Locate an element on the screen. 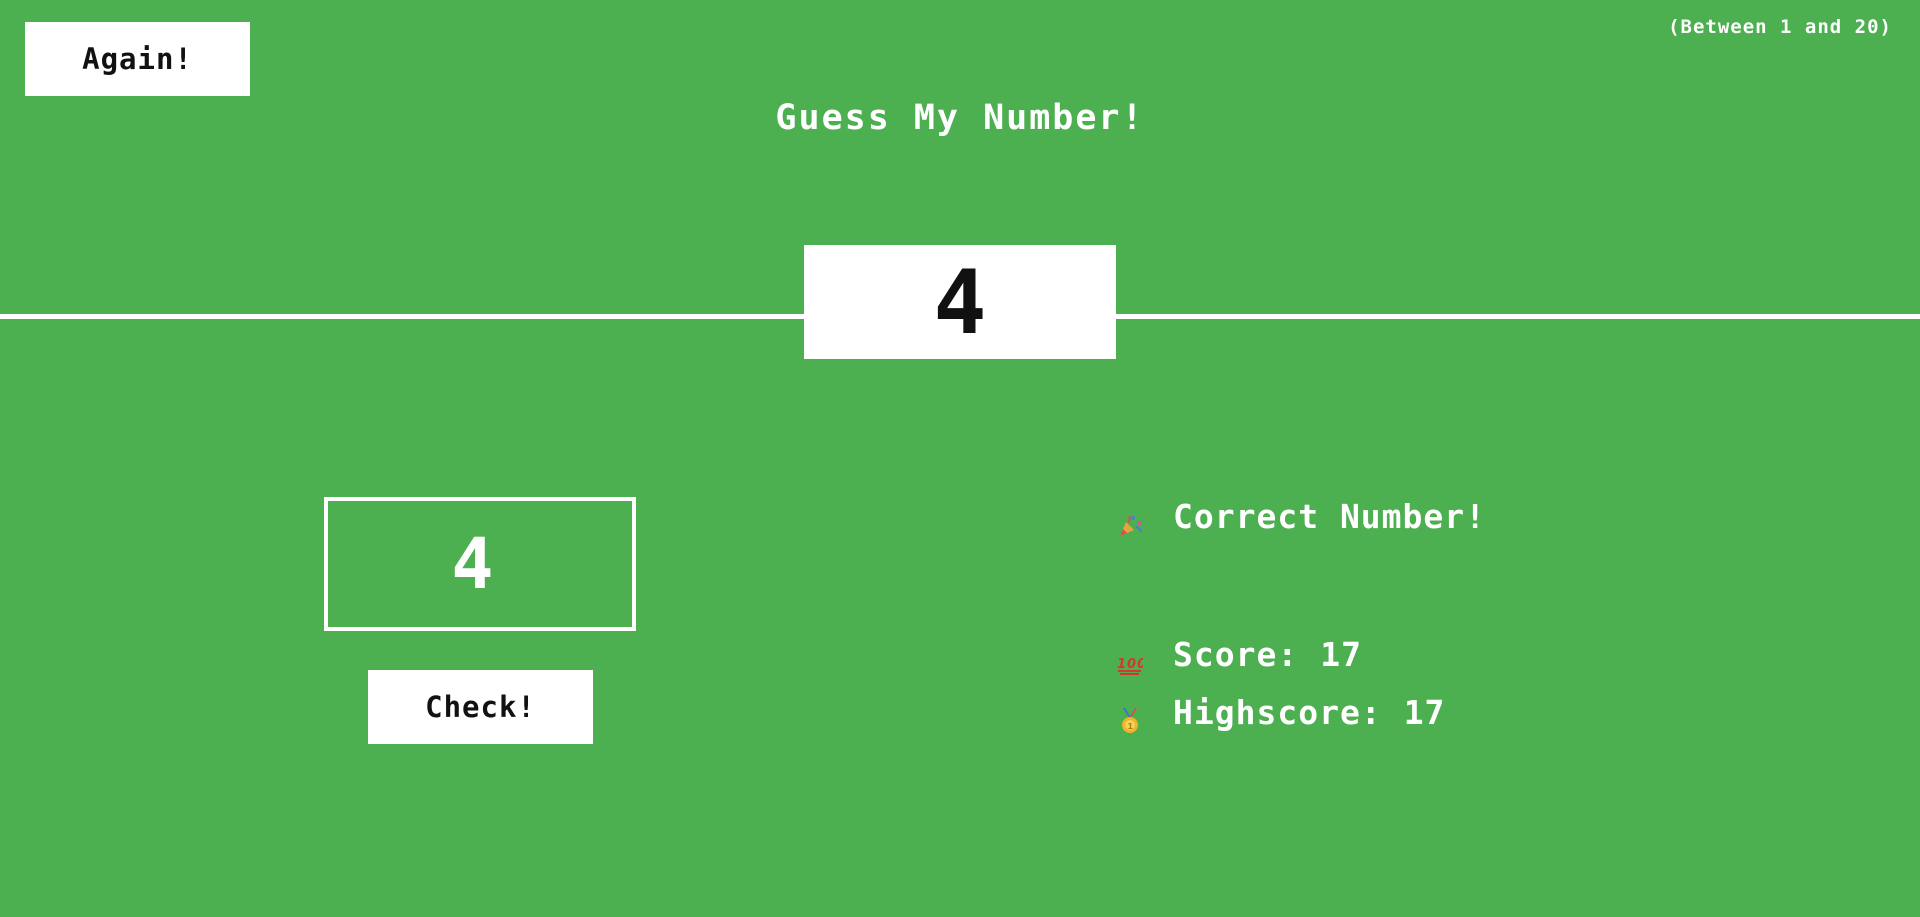 The image size is (1920, 917). secret-number-box: 4 is located at coordinates (960, 302).